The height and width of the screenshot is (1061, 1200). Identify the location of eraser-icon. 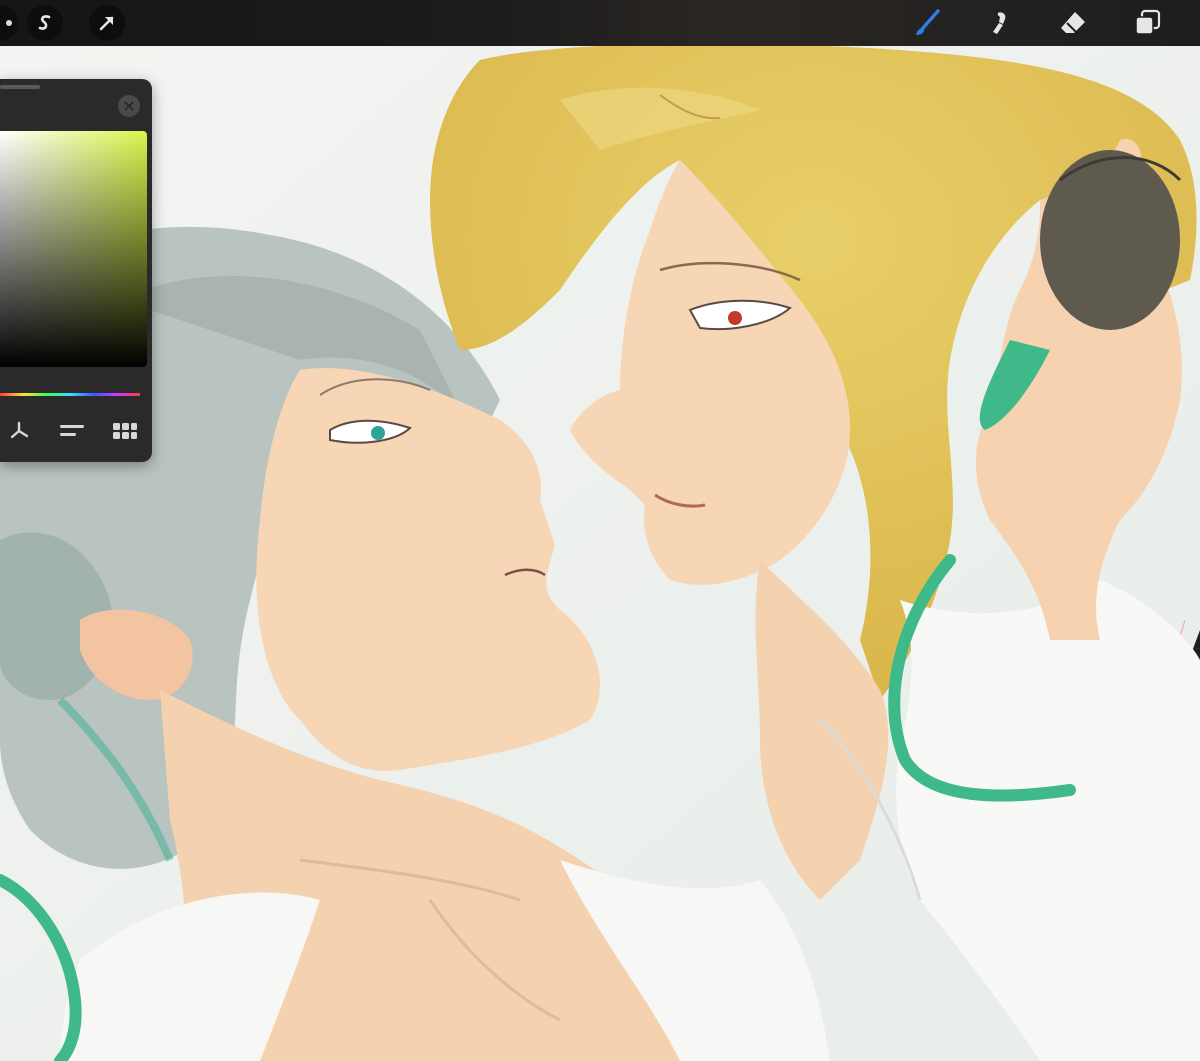
(1073, 22).